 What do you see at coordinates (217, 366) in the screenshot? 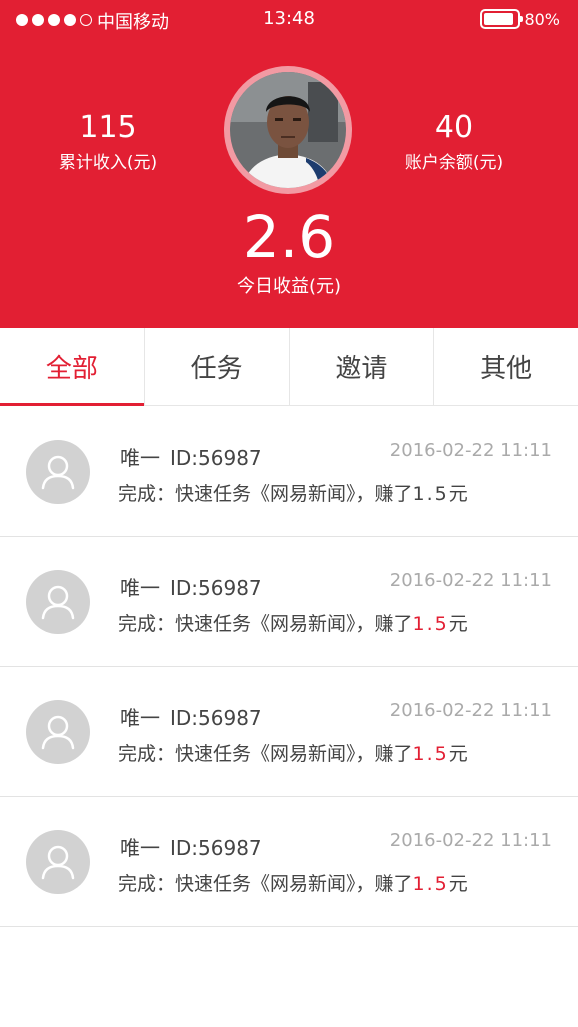
I see `tab-tasks: 任务` at bounding box center [217, 366].